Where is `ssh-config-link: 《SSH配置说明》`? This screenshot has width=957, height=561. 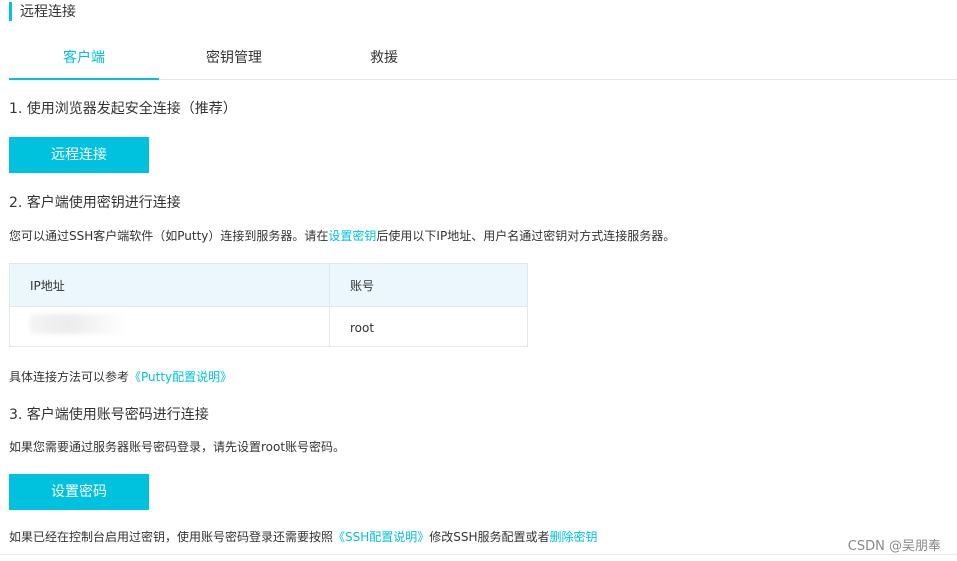 ssh-config-link: 《SSH配置说明》 is located at coordinates (381, 537).